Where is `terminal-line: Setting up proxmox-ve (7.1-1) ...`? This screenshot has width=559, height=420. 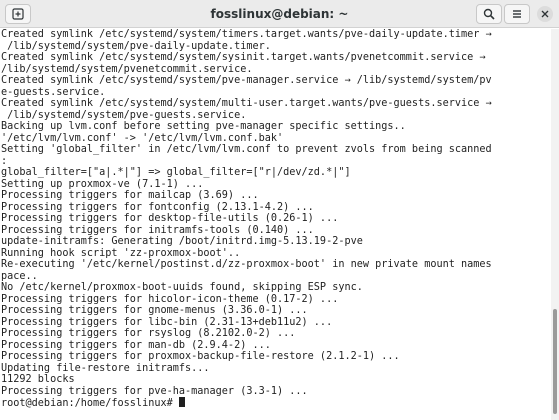 terminal-line: Setting up proxmox-ve (7.1-1) ... is located at coordinates (102, 184).